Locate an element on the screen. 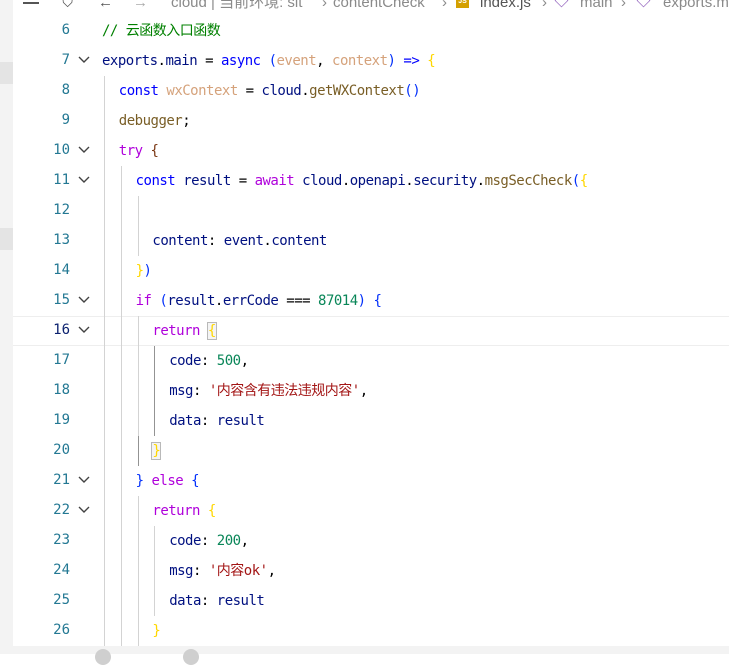 The image size is (729, 665). bookmark-icon: ⛉ is located at coordinates (67, 6).